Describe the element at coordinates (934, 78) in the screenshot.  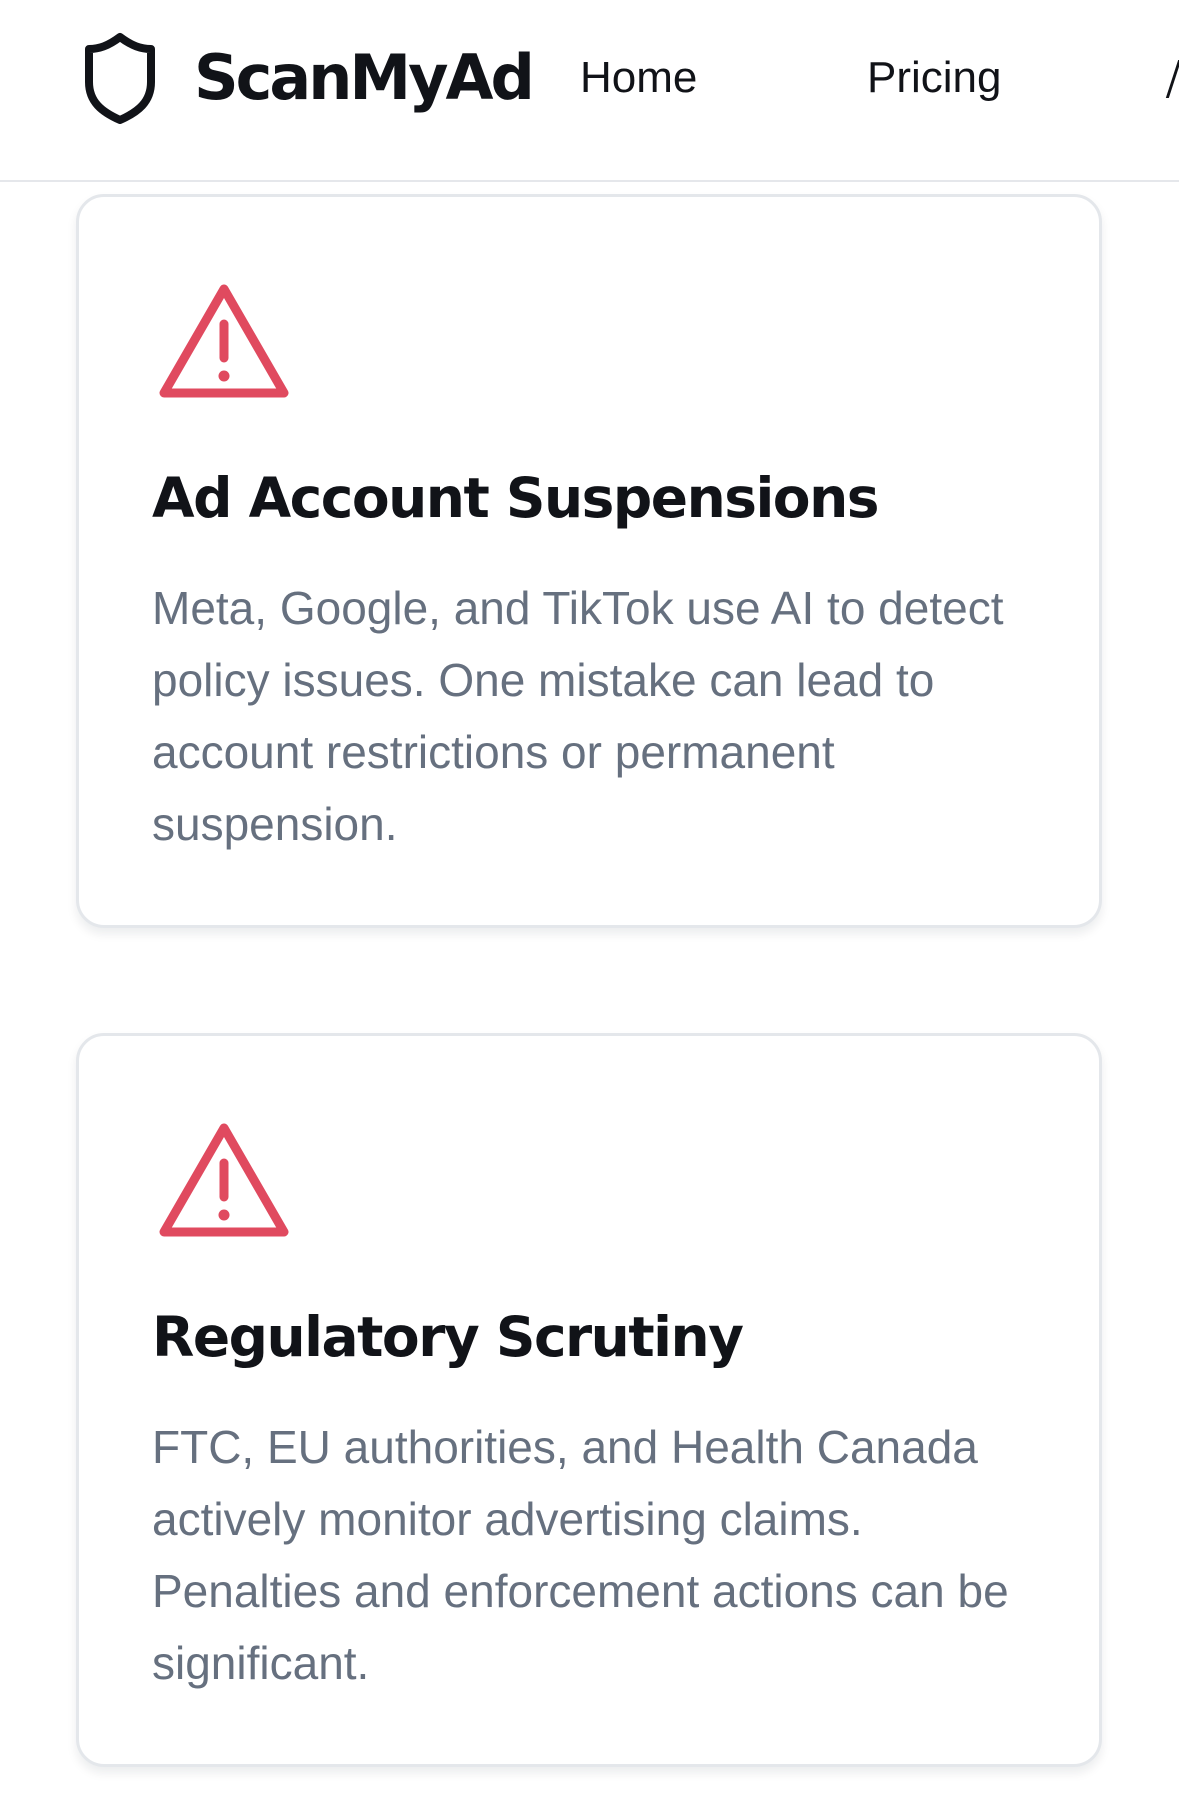
I see `nav-link-pricing: Pricing` at that location.